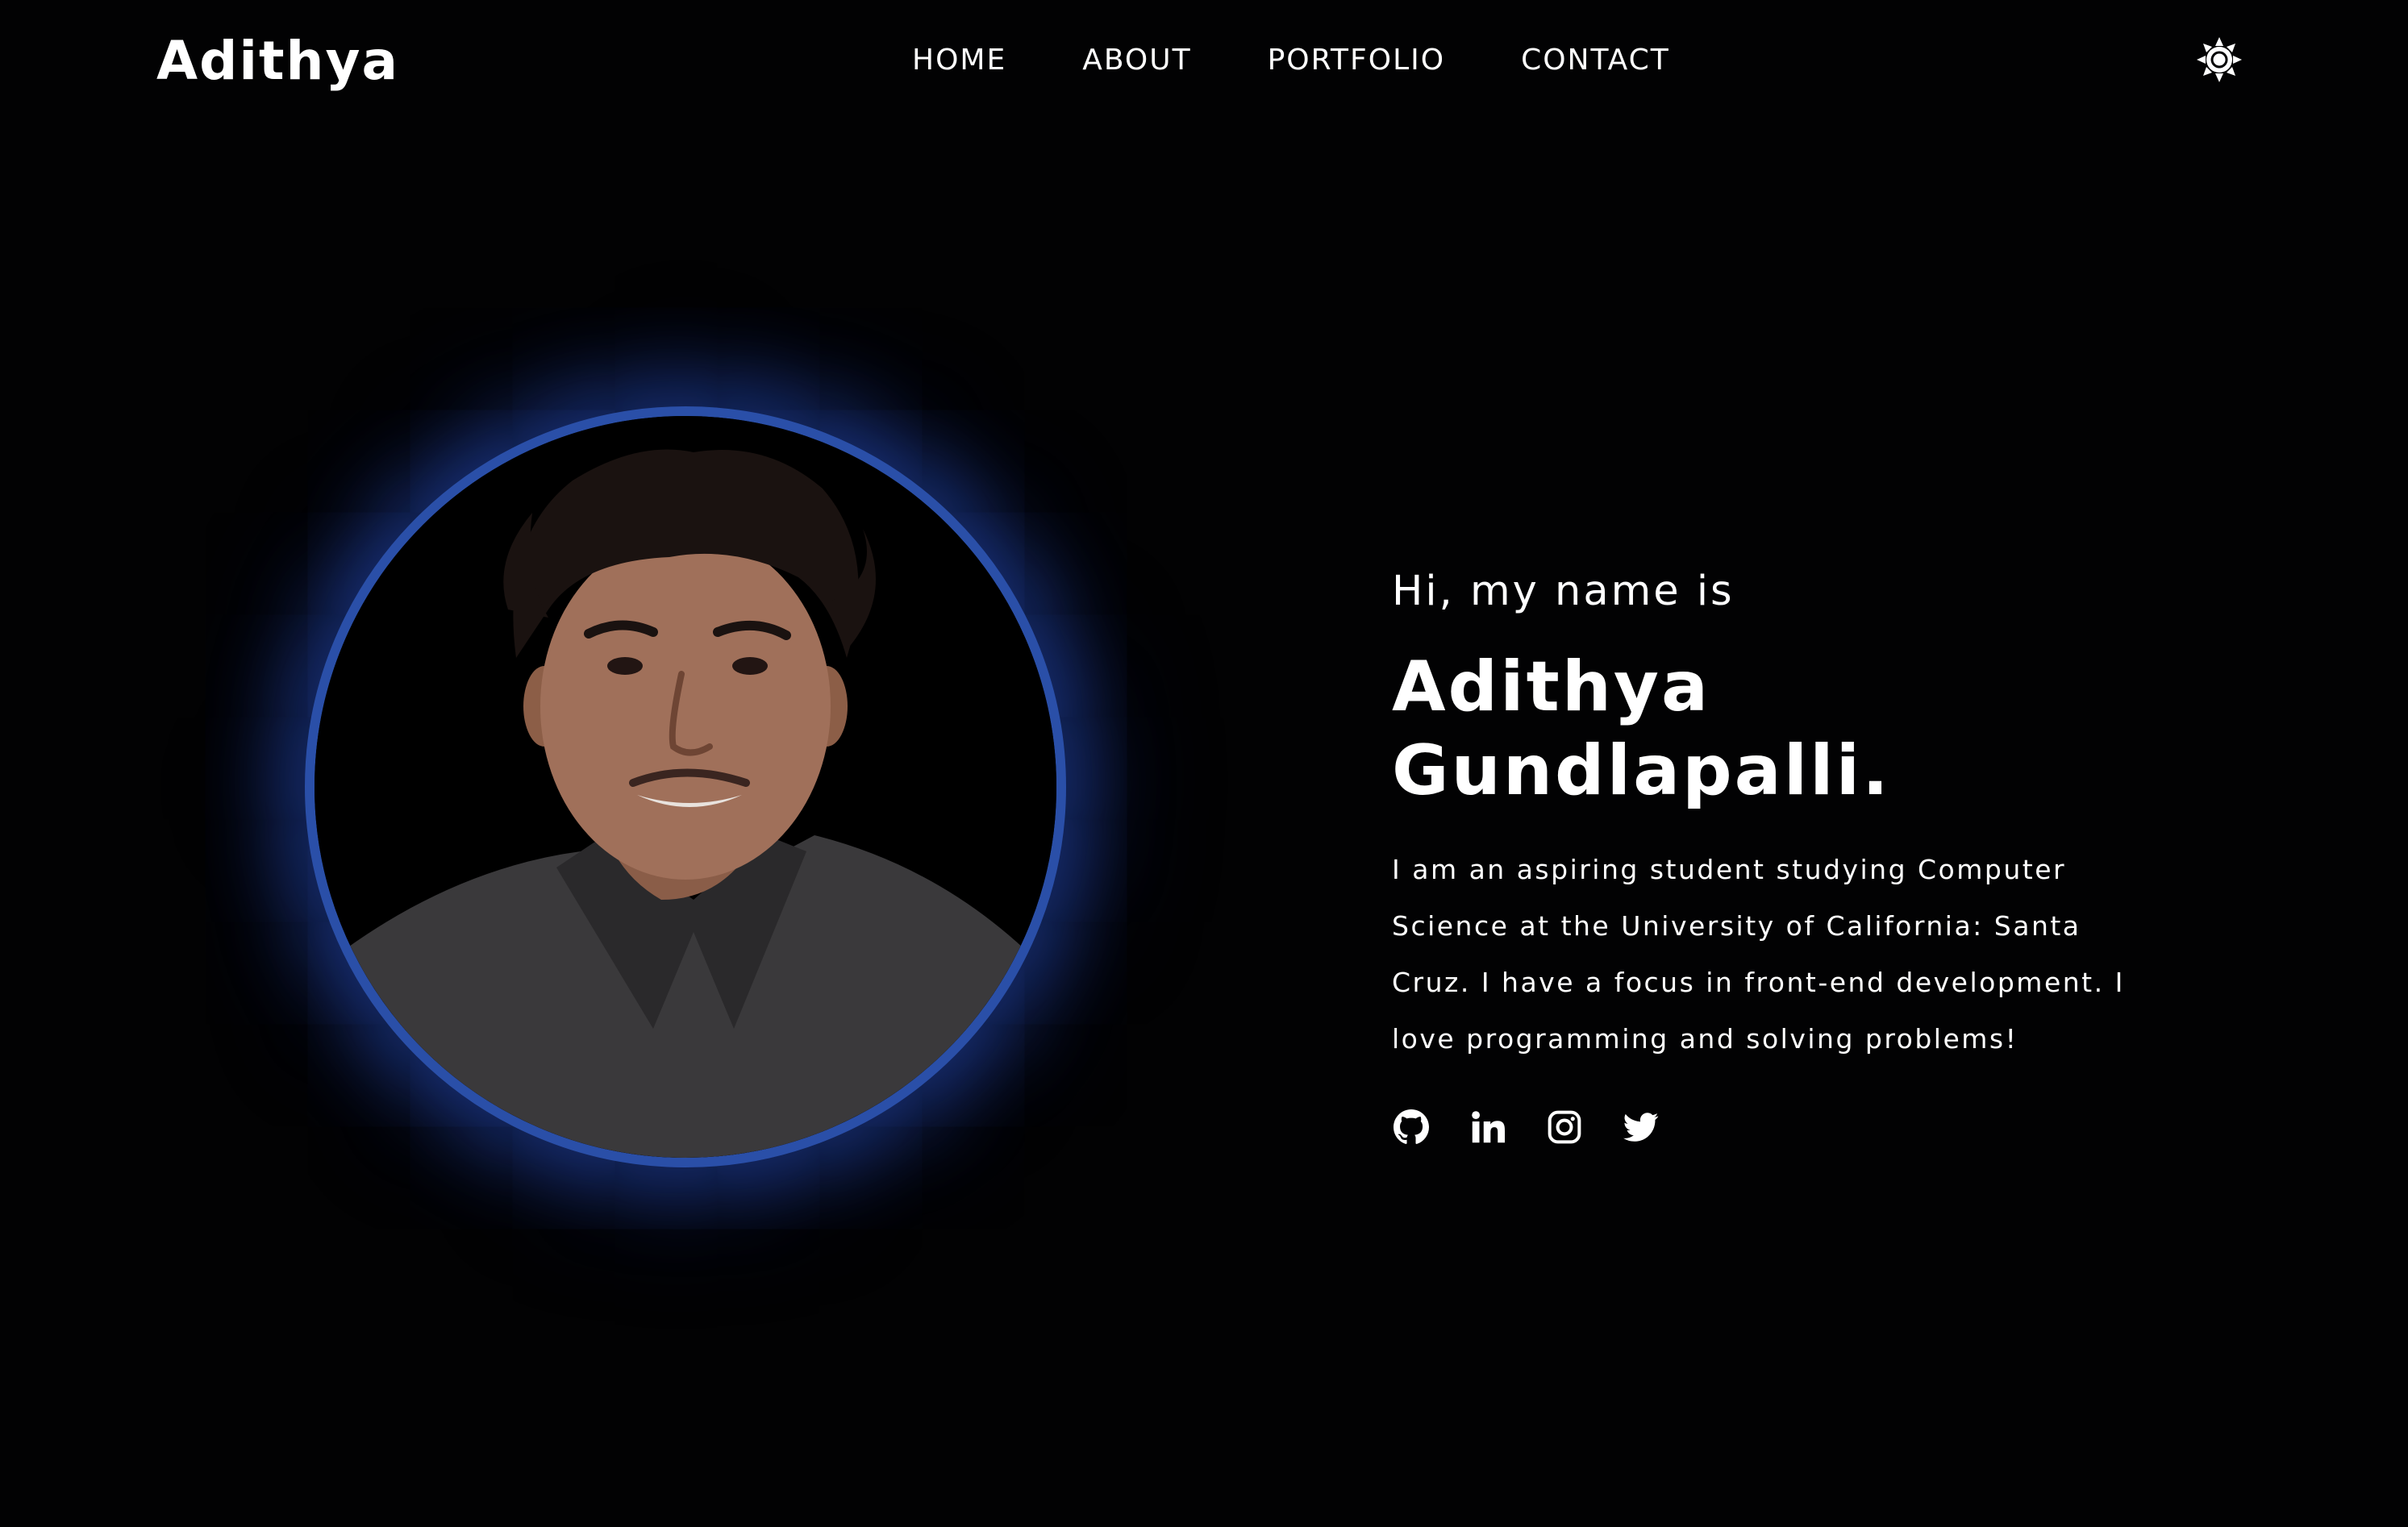 The image size is (2408, 1527). What do you see at coordinates (277, 61) in the screenshot?
I see `site-logo: Adithya` at bounding box center [277, 61].